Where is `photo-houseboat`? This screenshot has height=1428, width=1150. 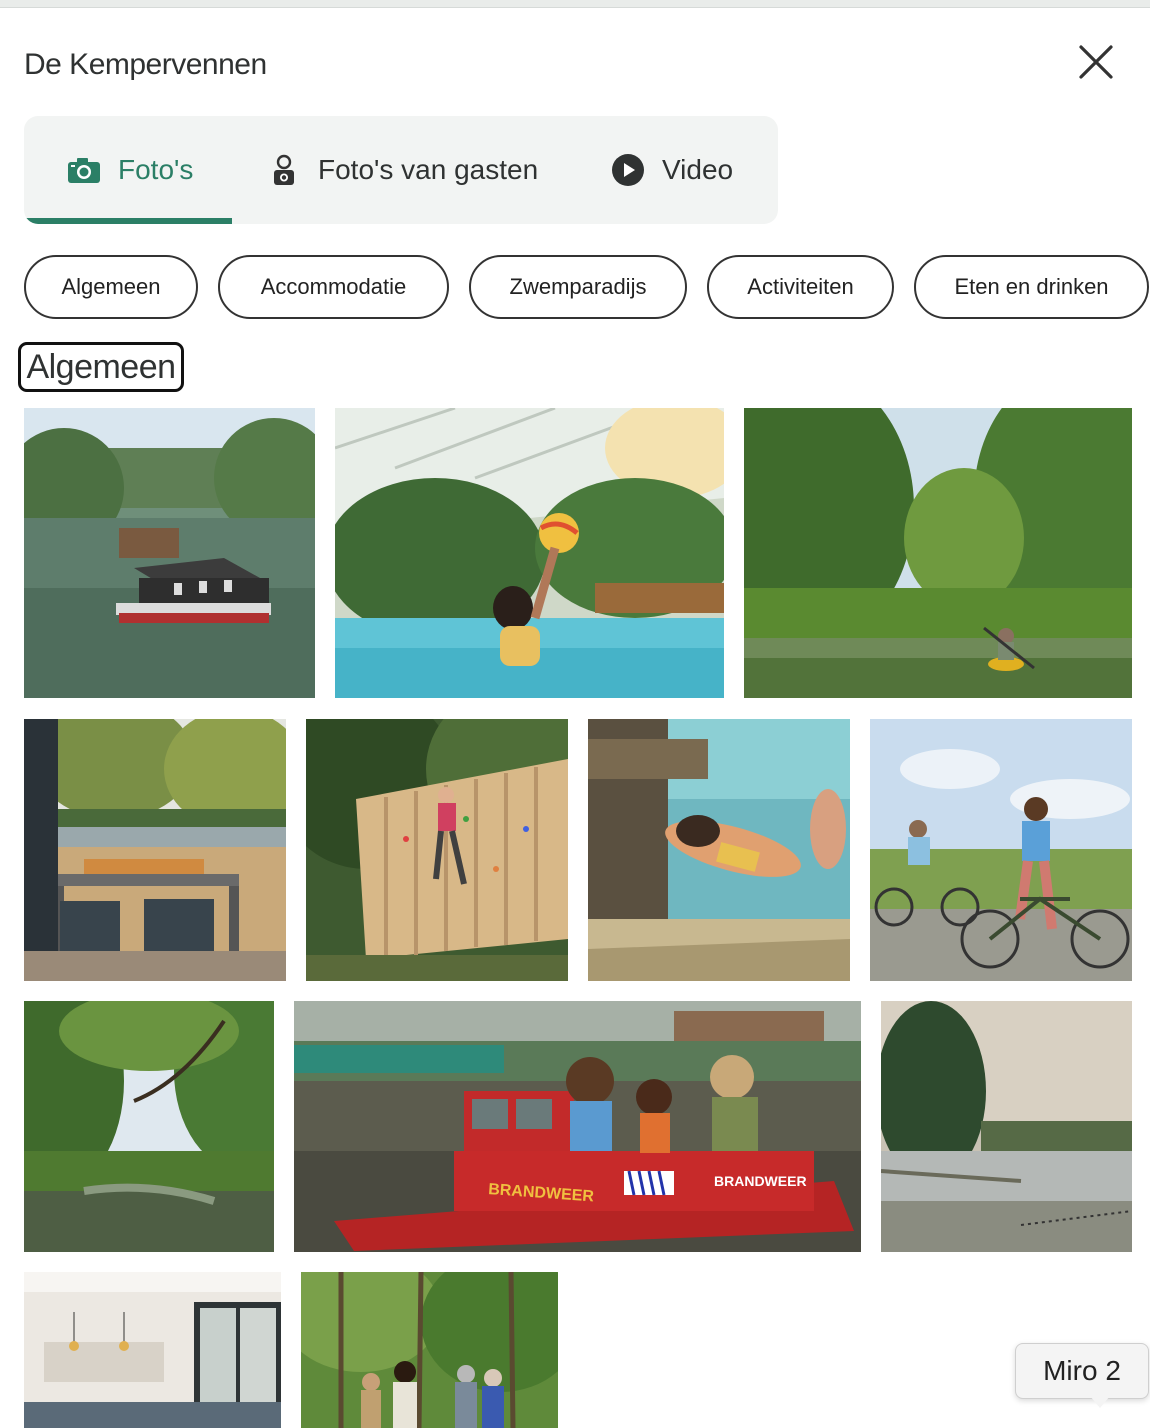 photo-houseboat is located at coordinates (169, 553).